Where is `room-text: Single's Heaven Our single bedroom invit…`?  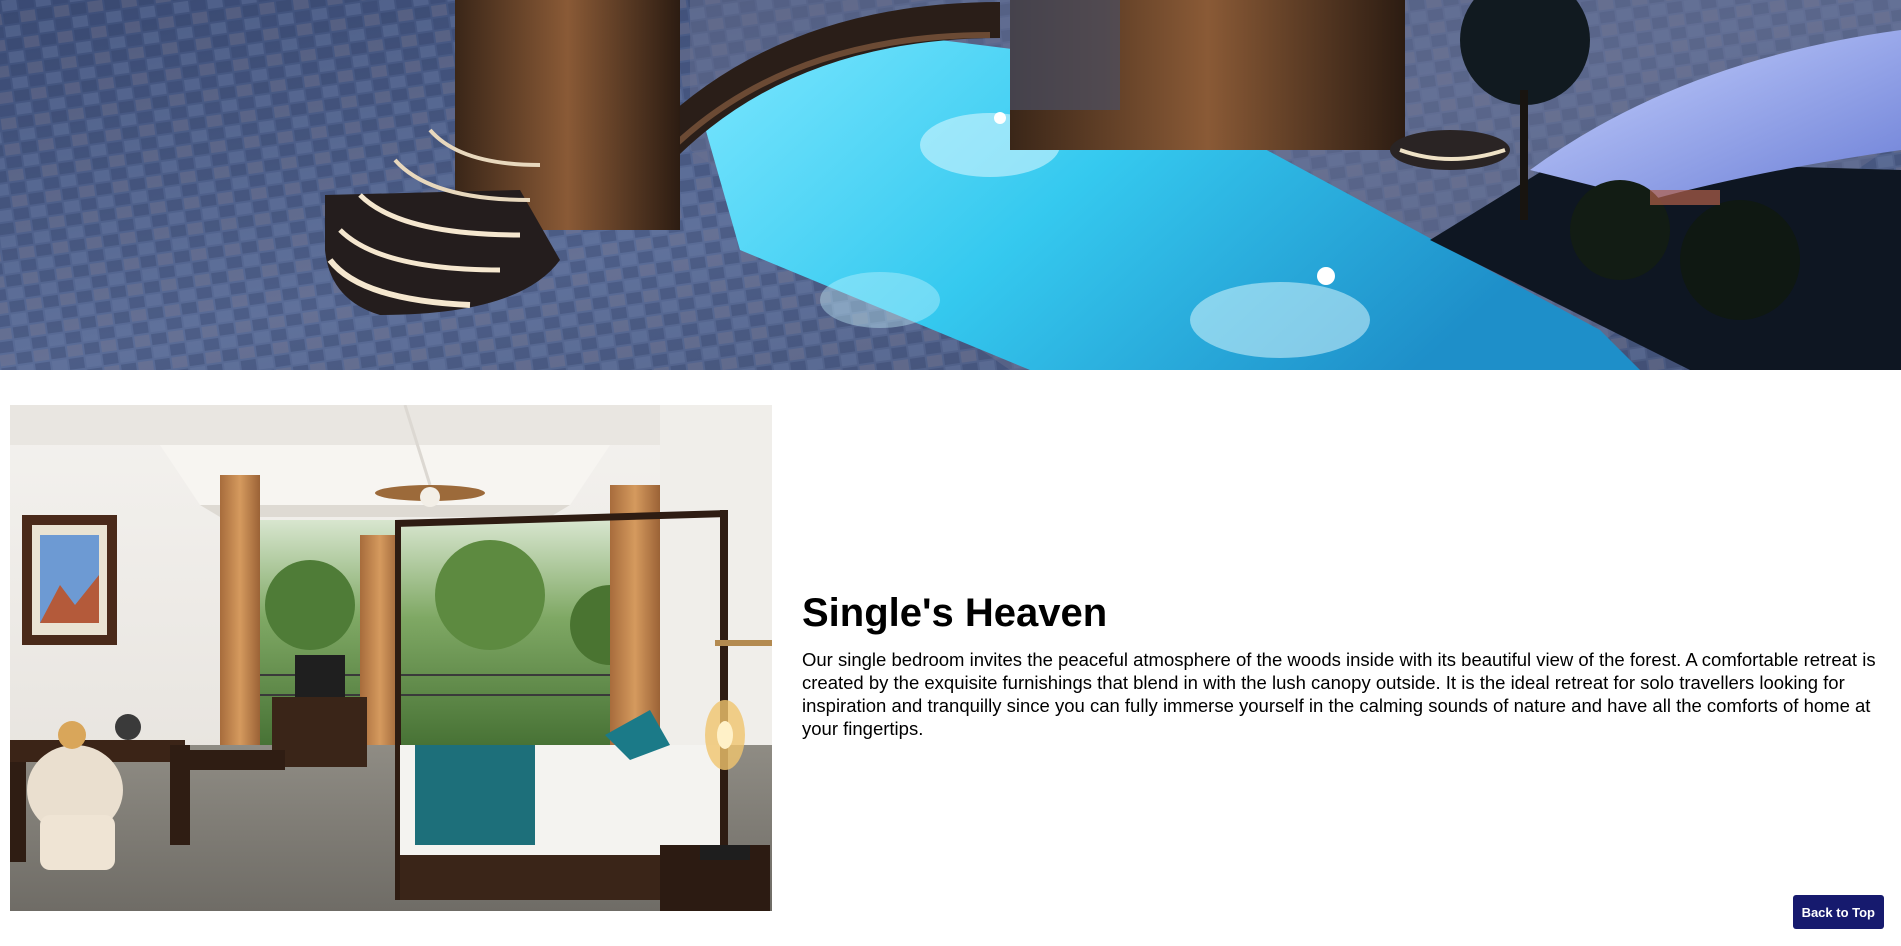 room-text: Single's Heaven Our single bedroom invit… is located at coordinates (1342, 665).